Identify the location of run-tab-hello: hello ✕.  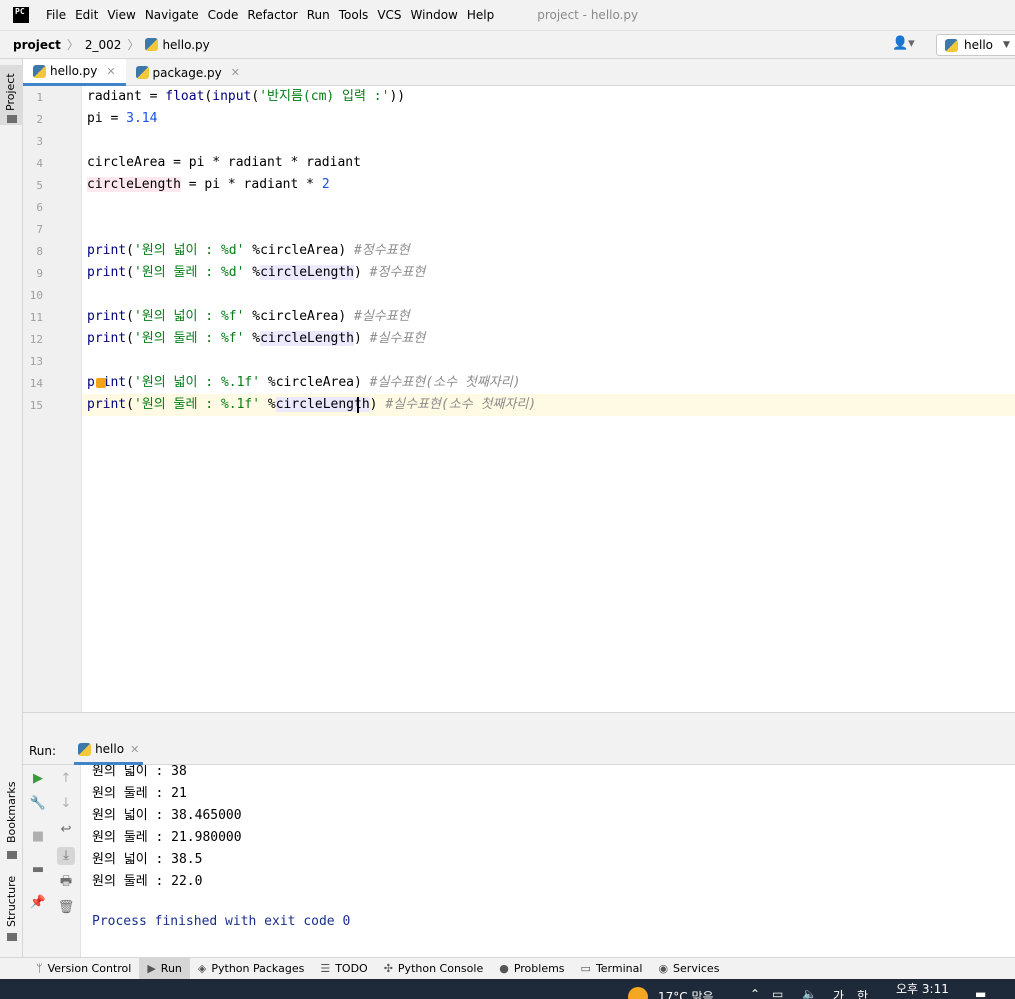
(109, 751).